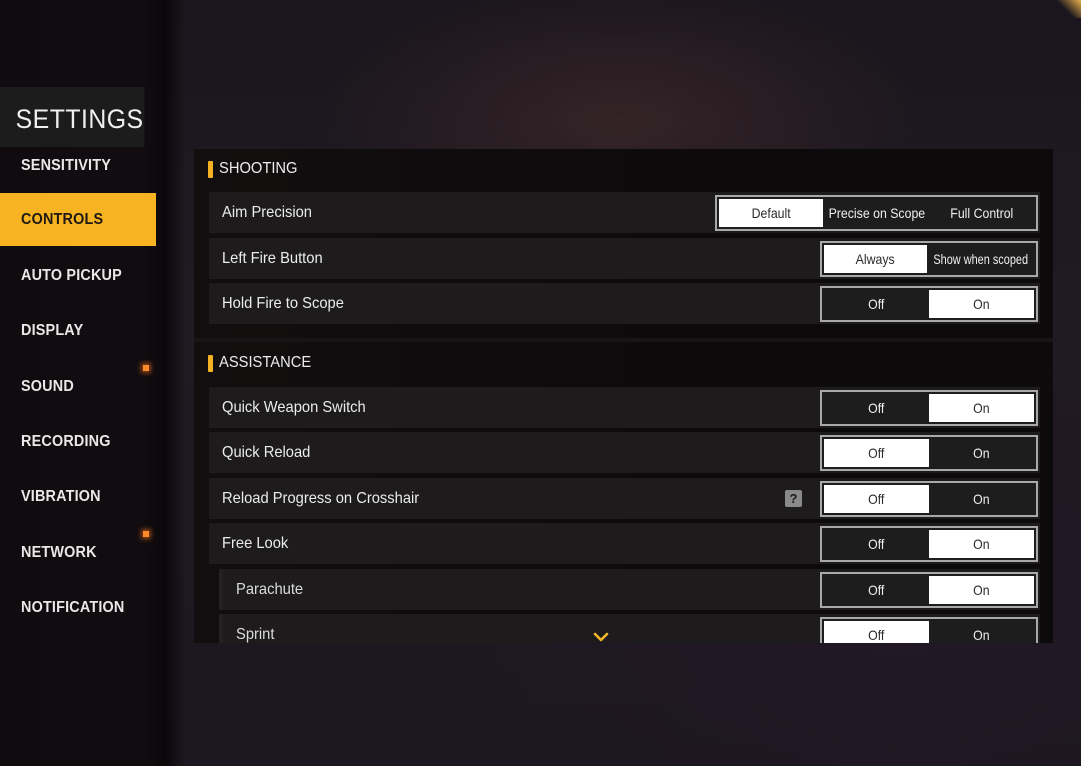 Image resolution: width=1081 pixels, height=766 pixels. I want to click on setting-label: Free Look, so click(255, 543).